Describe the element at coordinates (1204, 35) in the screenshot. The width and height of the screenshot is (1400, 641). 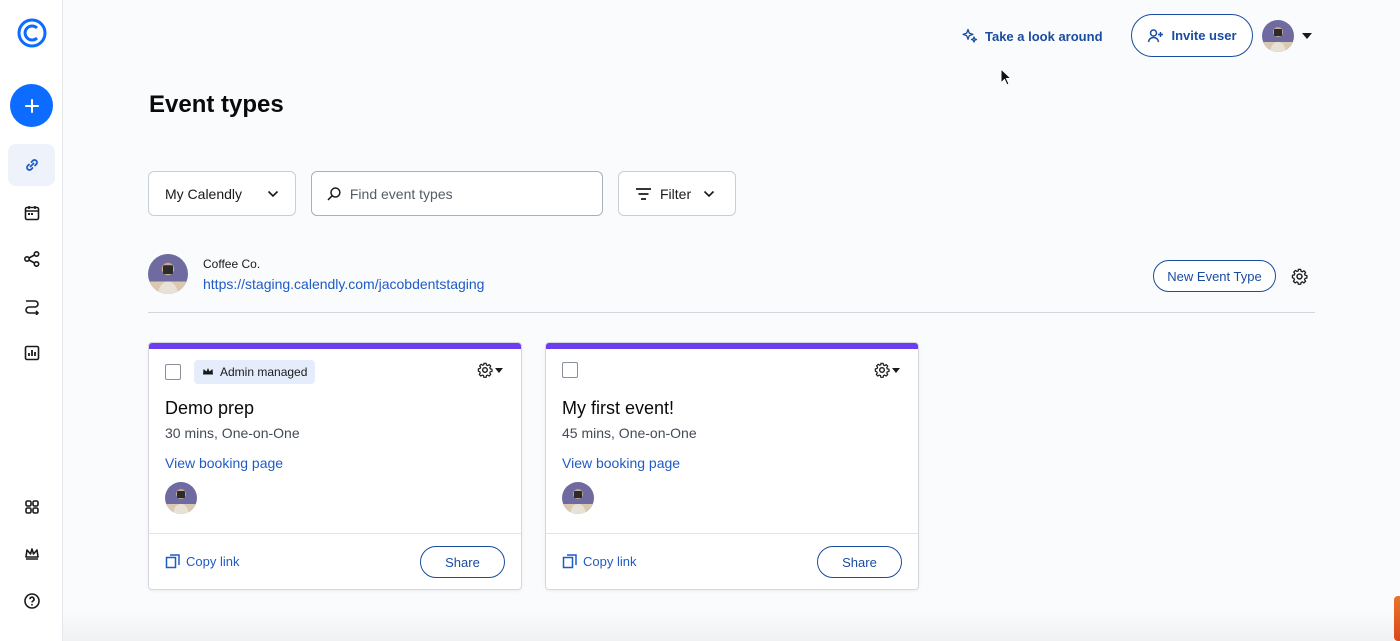
I see `invite-user-label: Invite user` at that location.